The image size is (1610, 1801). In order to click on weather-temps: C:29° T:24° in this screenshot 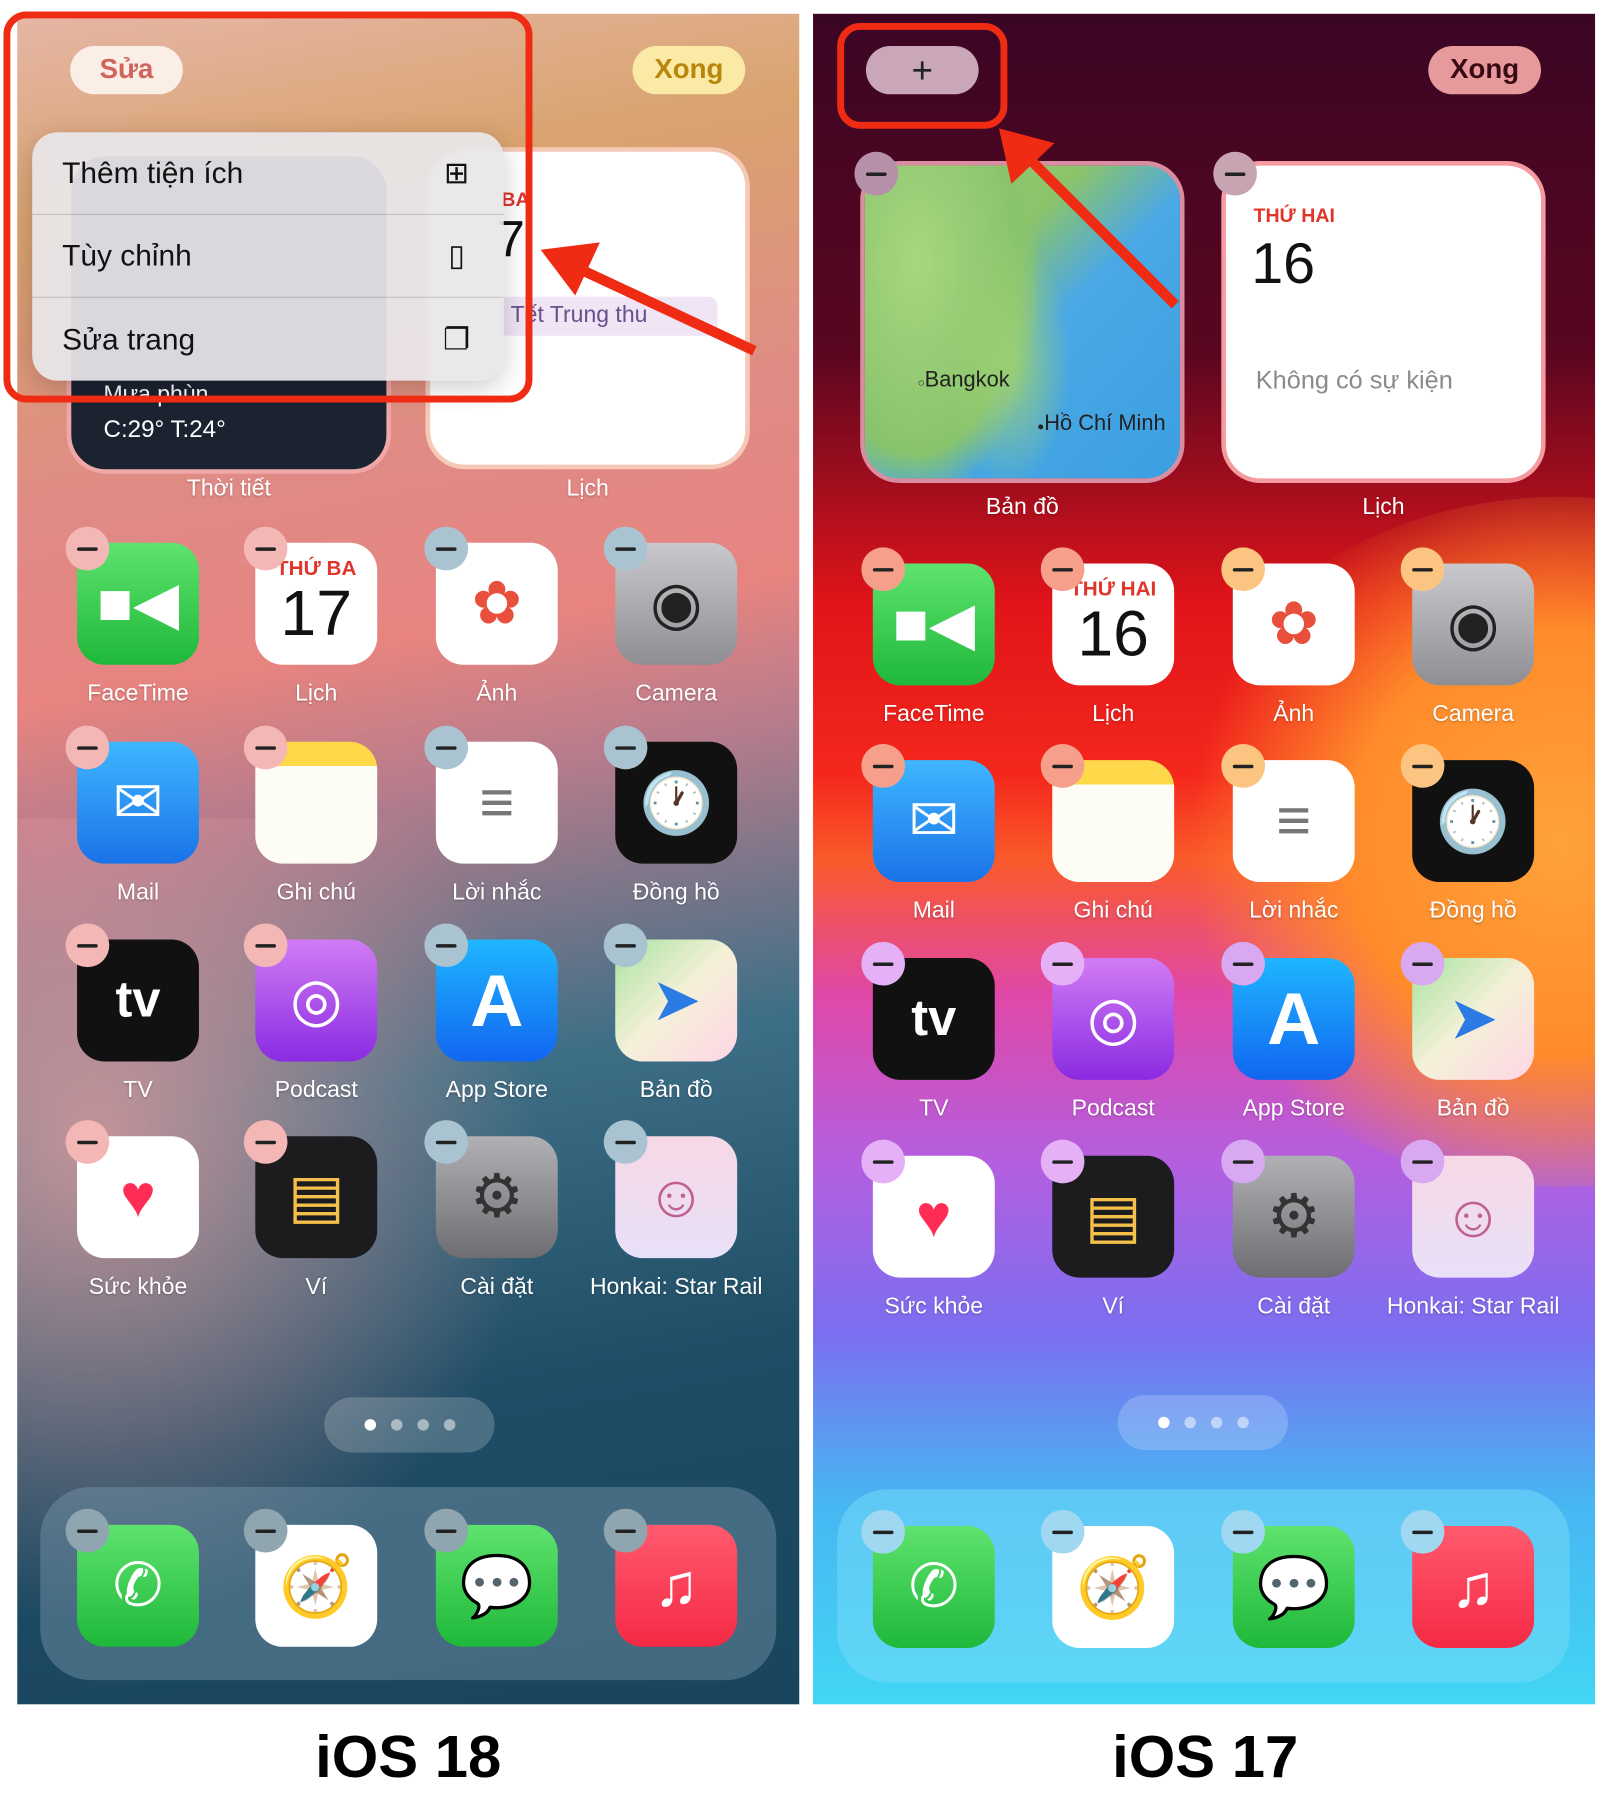, I will do `click(164, 429)`.